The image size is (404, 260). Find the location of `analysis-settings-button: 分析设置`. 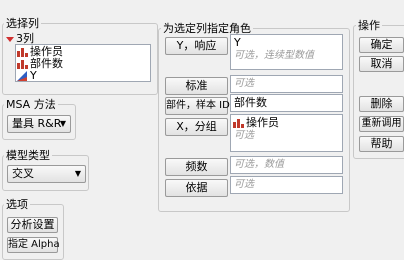

analysis-settings-button: 分析设置 is located at coordinates (32, 225).